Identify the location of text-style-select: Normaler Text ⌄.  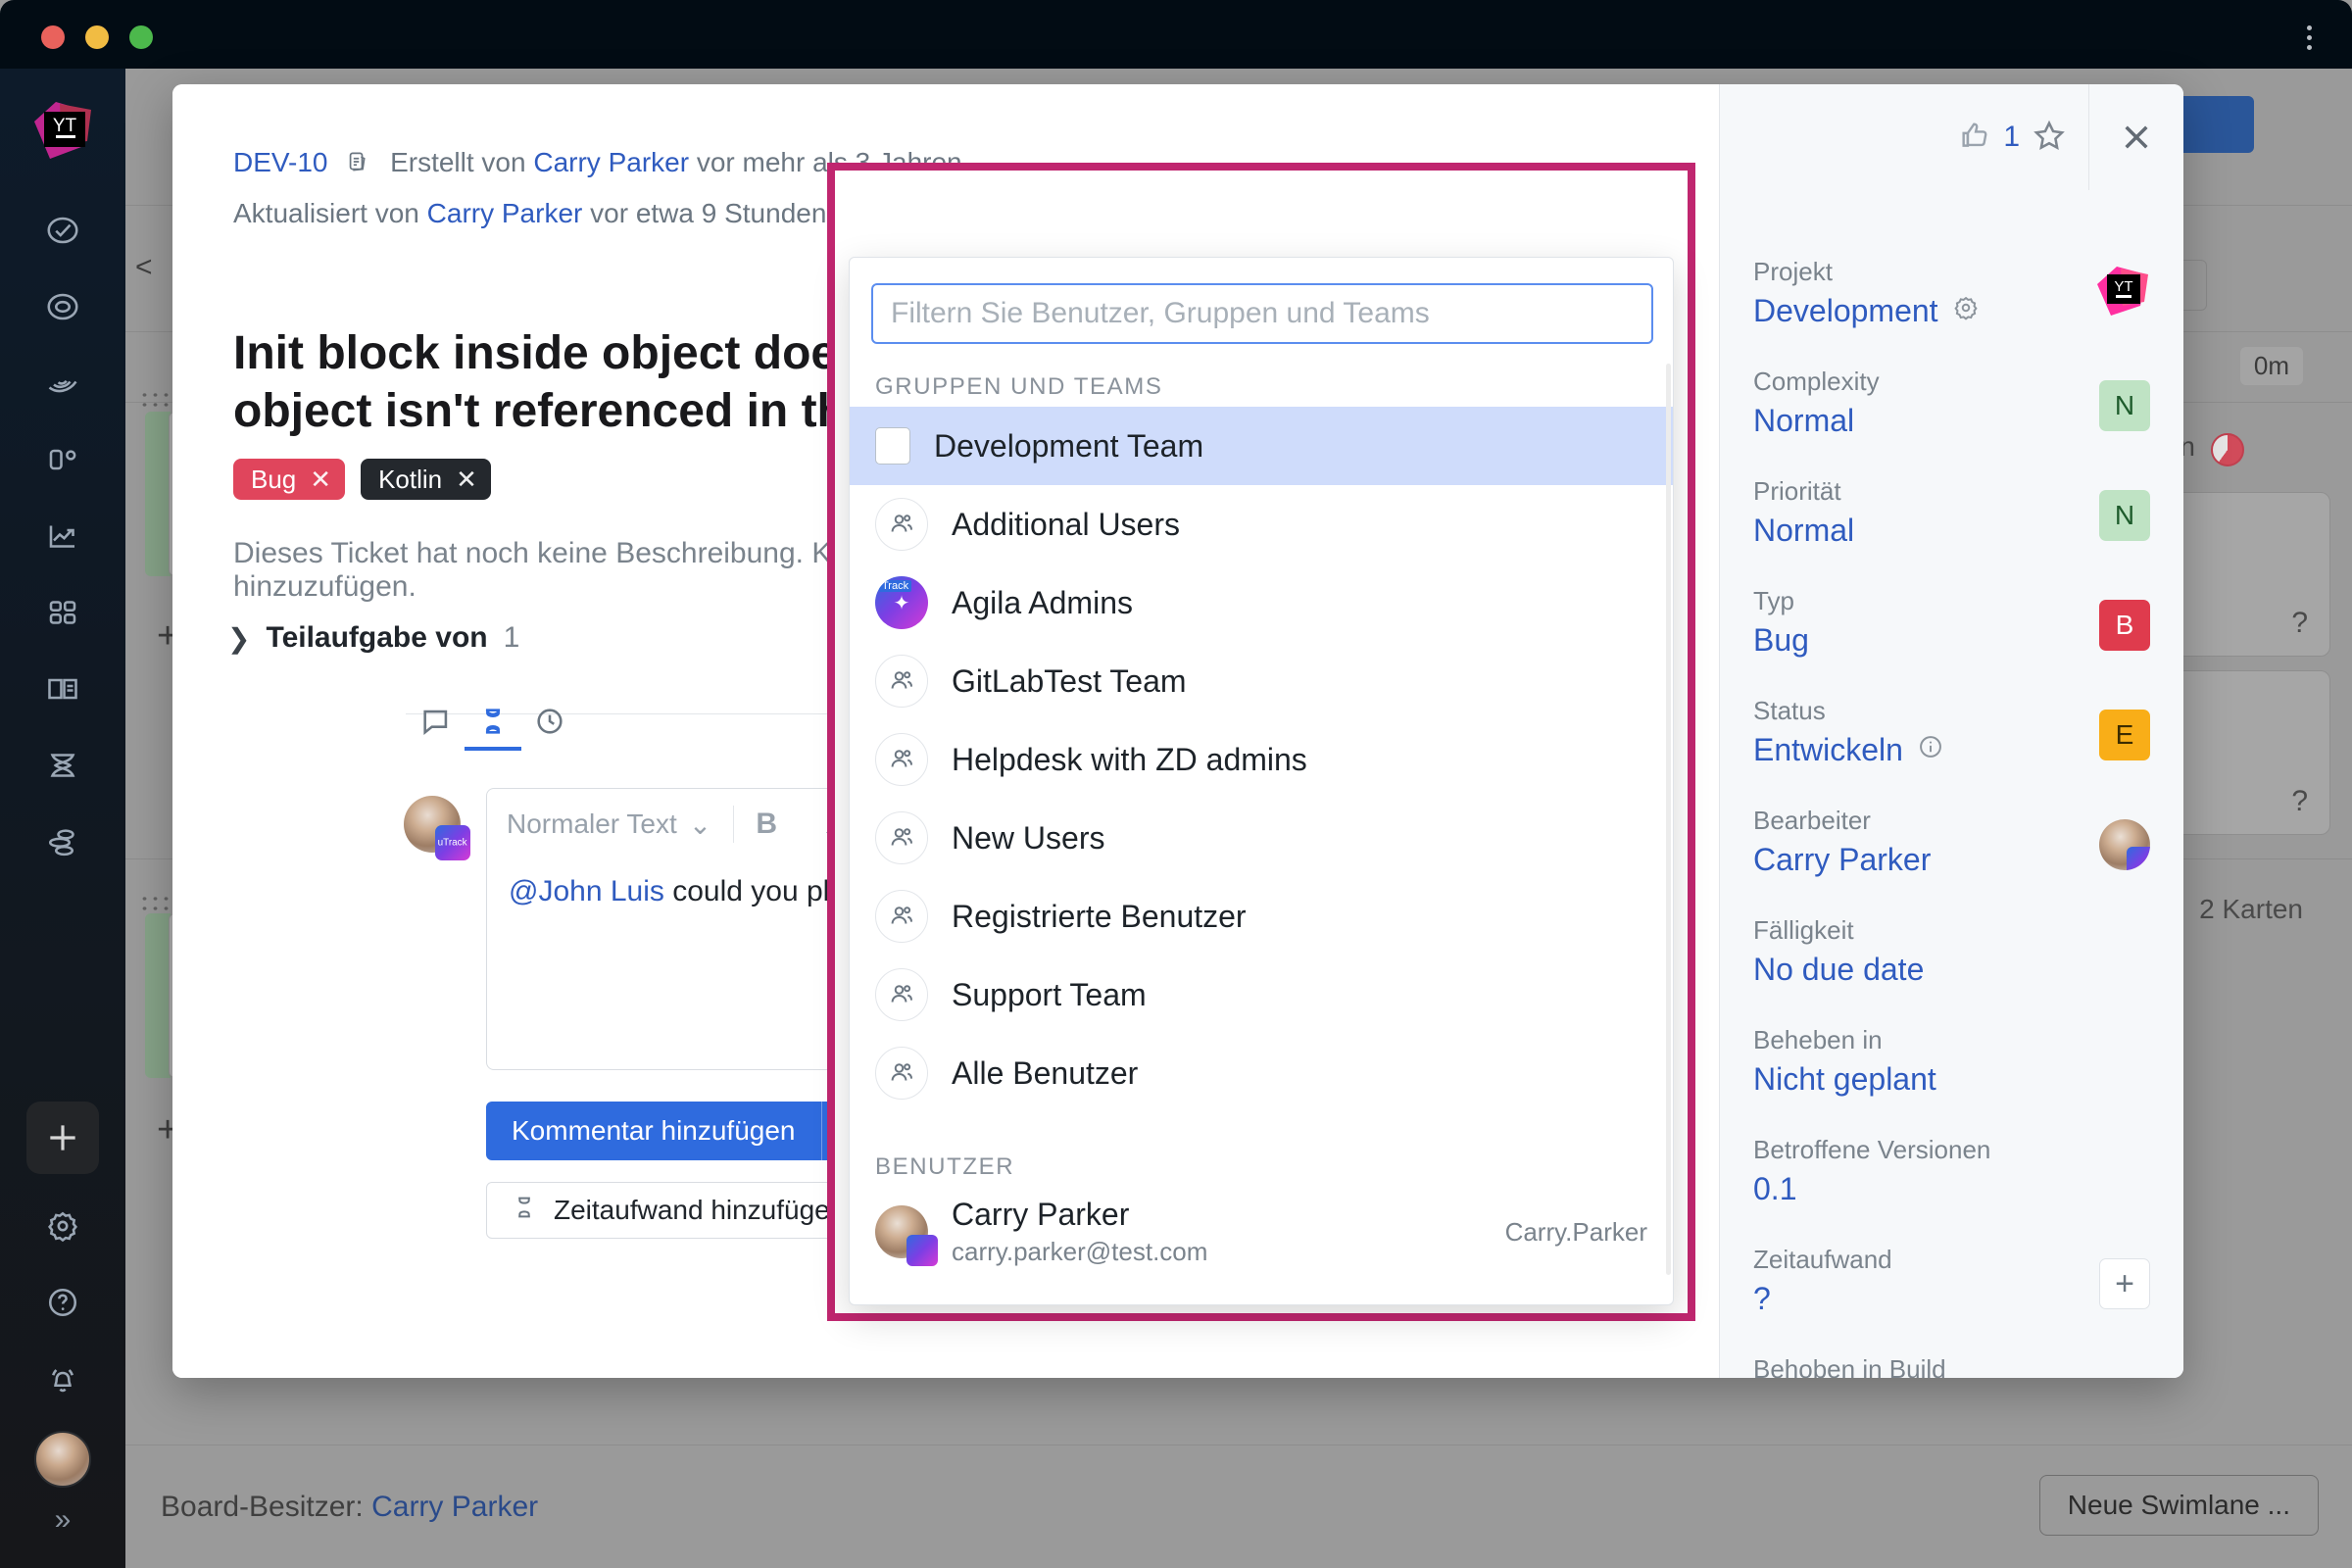
(620, 824).